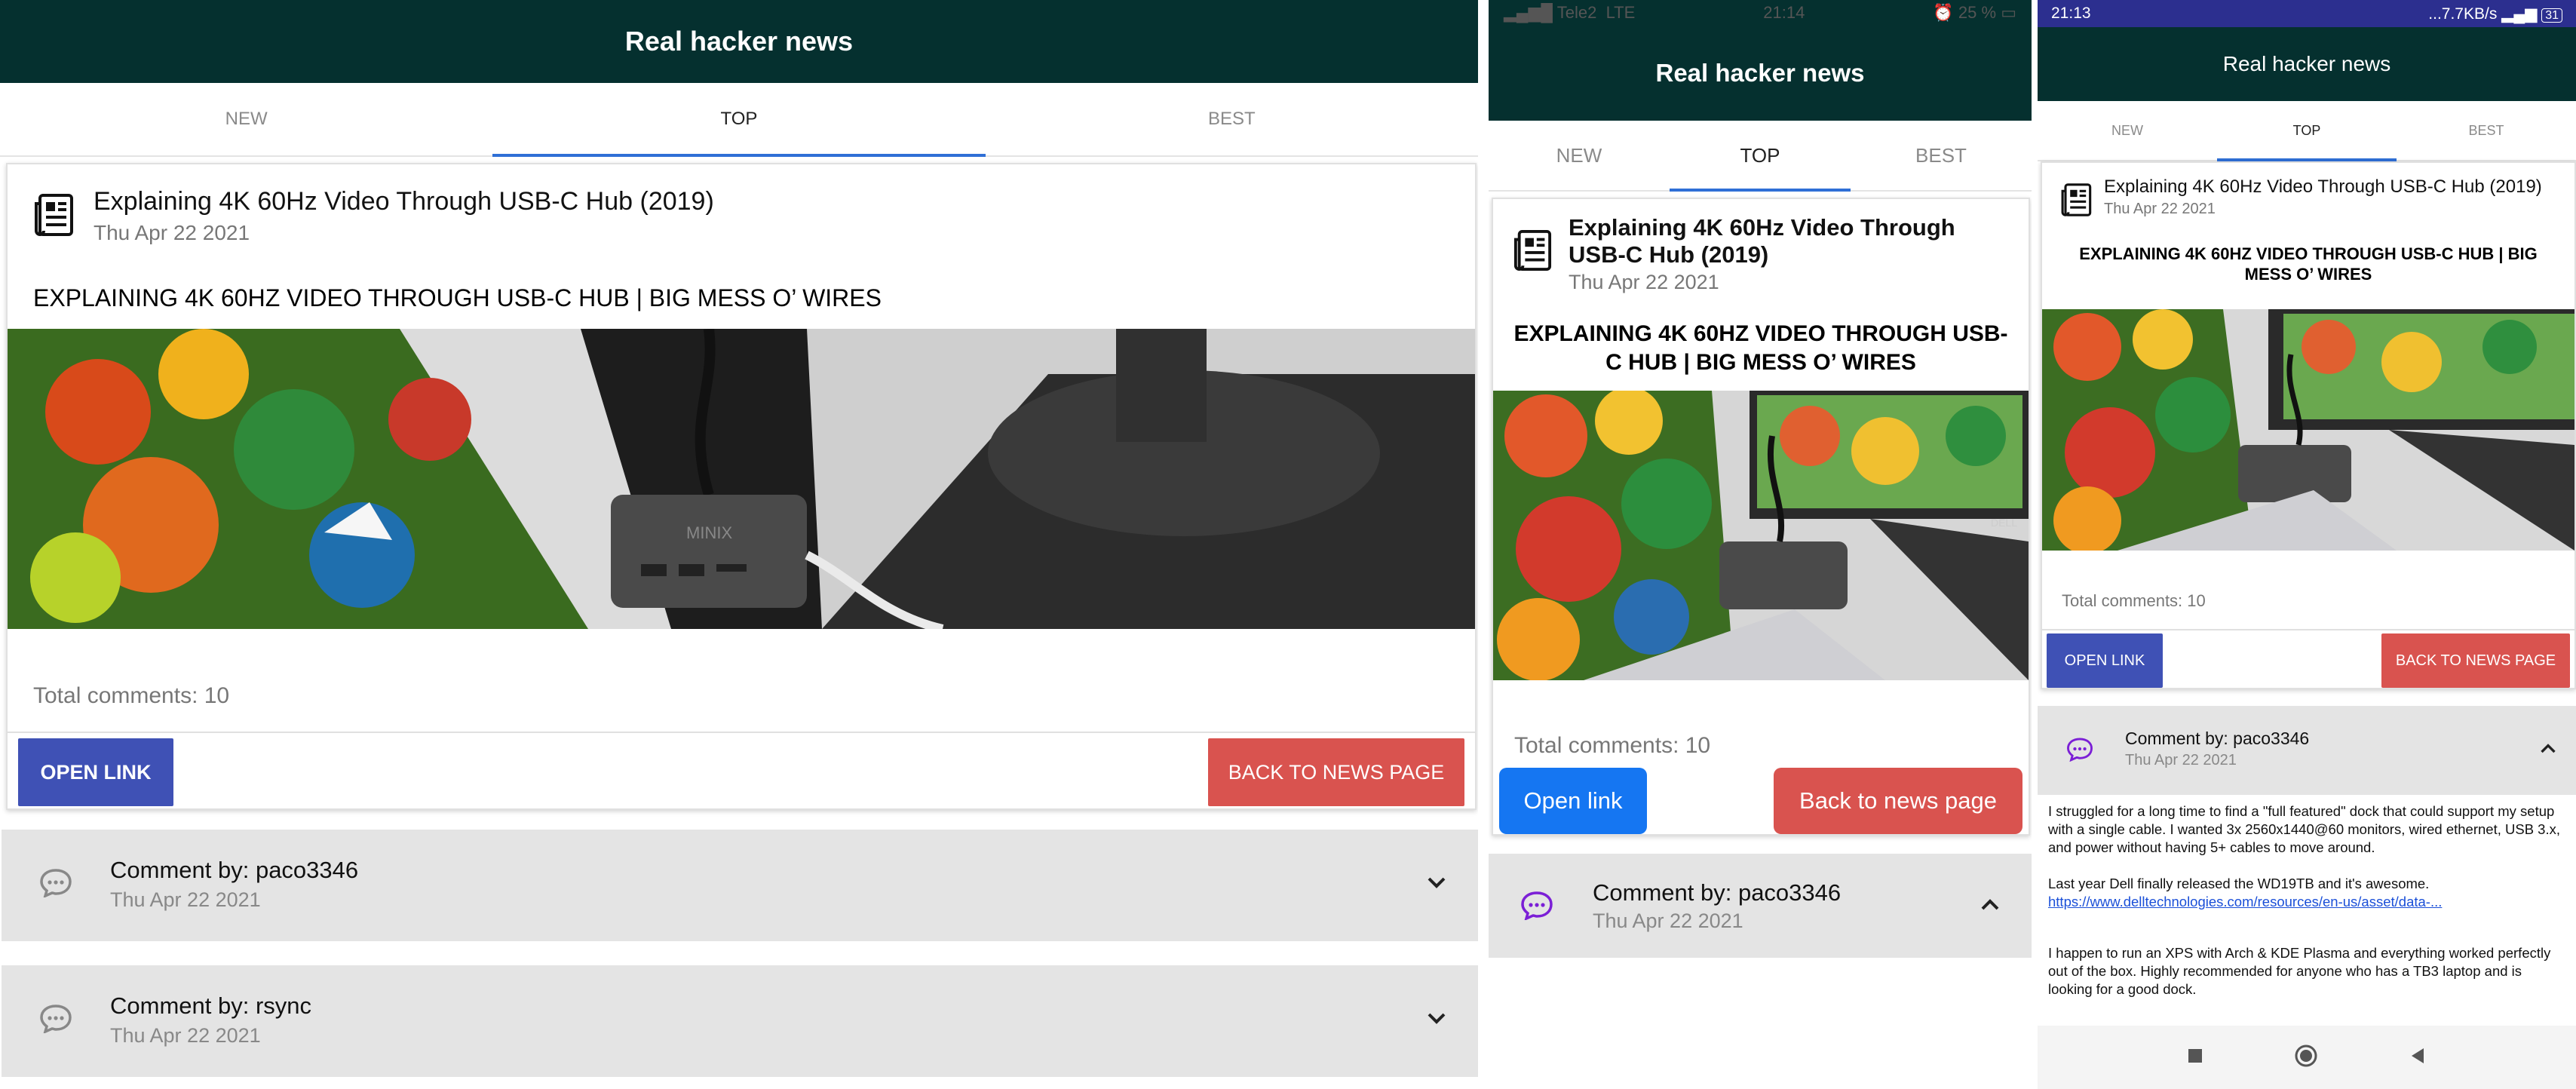 This screenshot has width=2576, height=1089. I want to click on open-link-button: Open link, so click(1573, 801).